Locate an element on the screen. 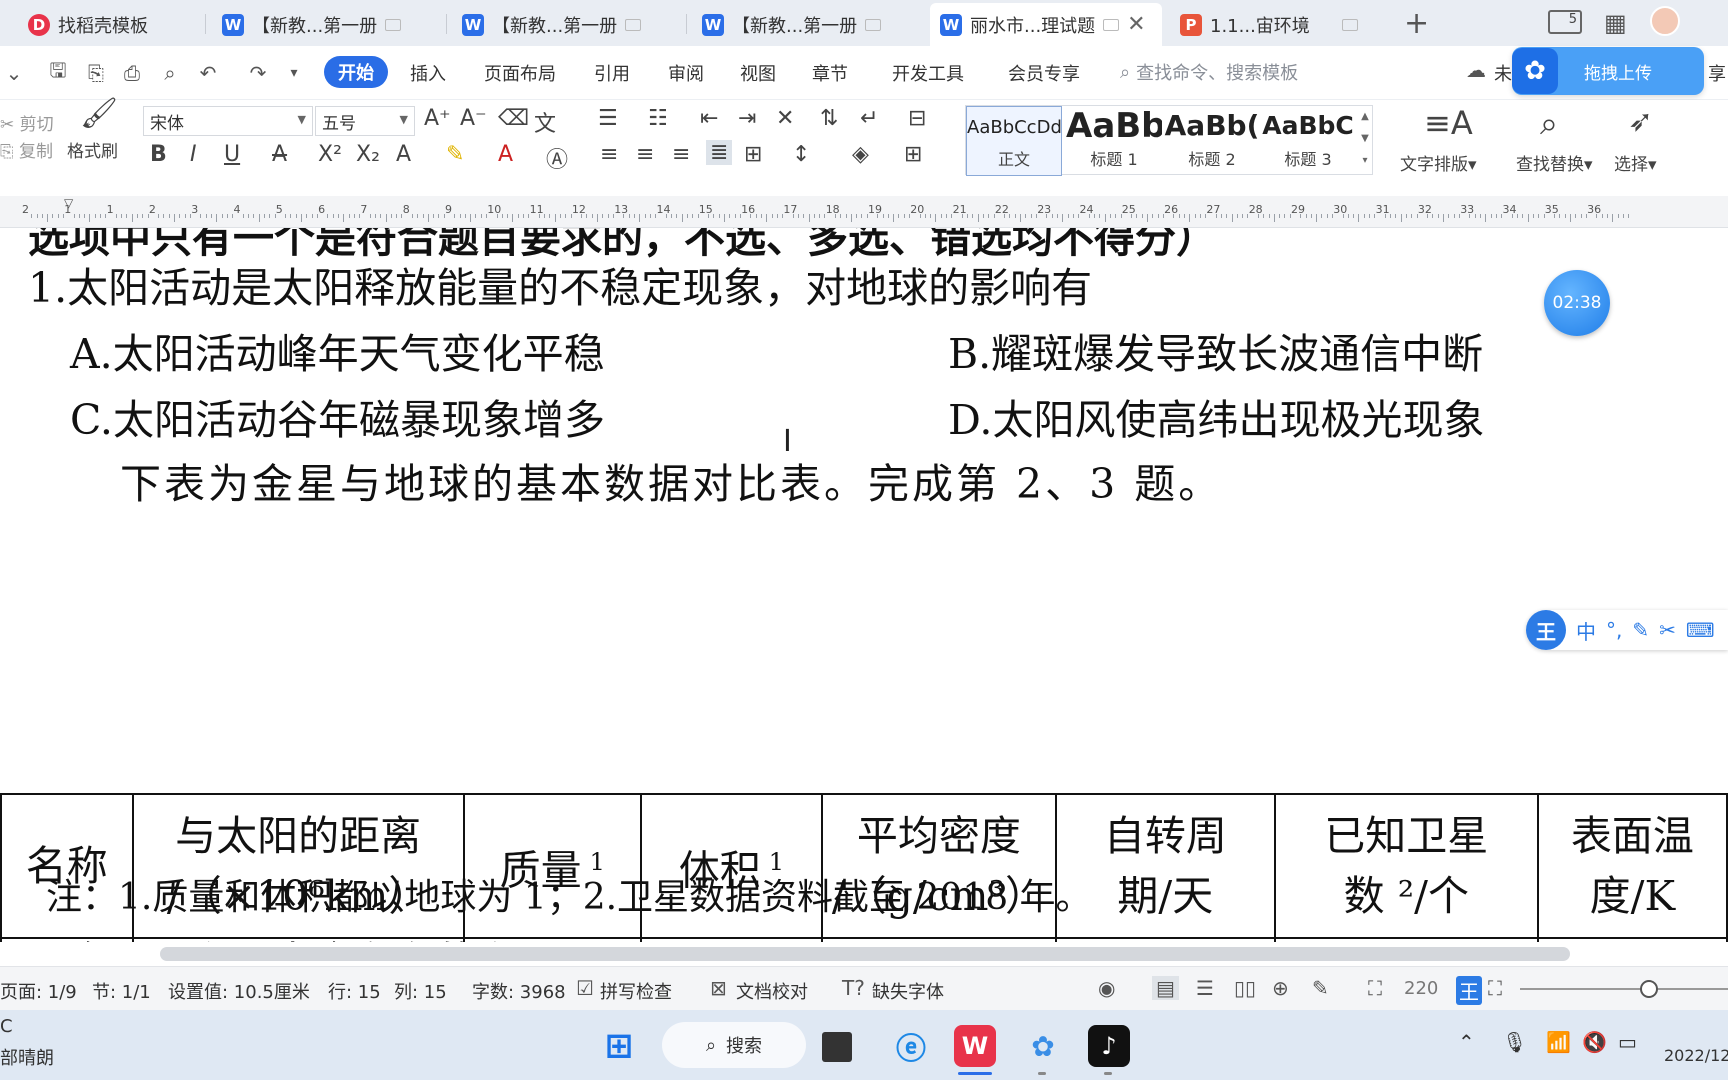 This screenshot has height=1080, width=1728. font-size-select: 五号 ▼ is located at coordinates (365, 121).